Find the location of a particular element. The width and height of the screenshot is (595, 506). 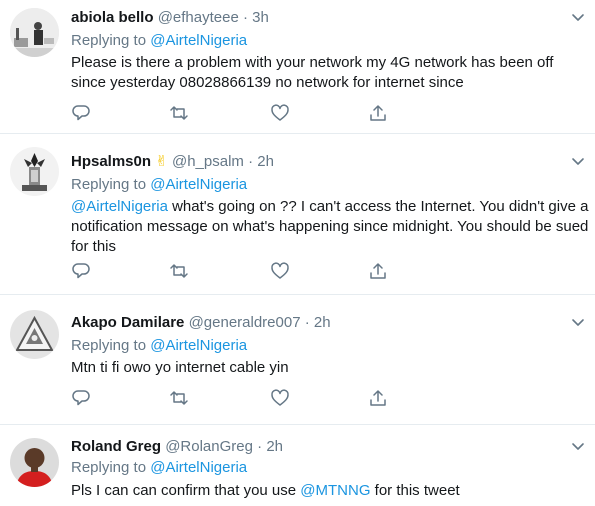

tweet-header: Hpsalms0n ✌ @h_psalm · 2h is located at coordinates (172, 162).